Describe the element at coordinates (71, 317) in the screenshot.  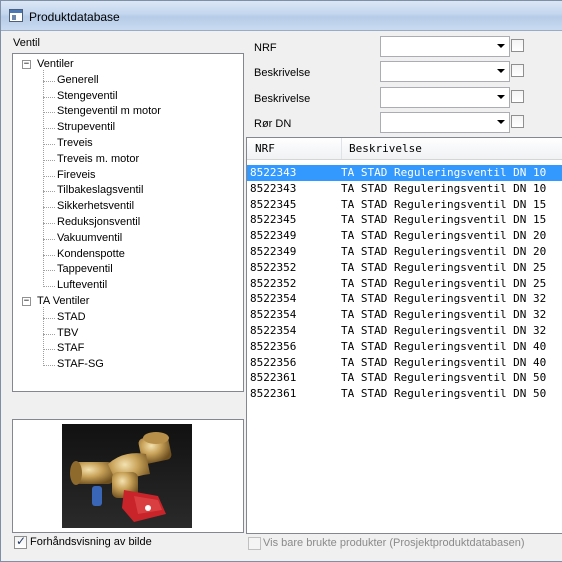
I see `tree-item: STAD` at that location.